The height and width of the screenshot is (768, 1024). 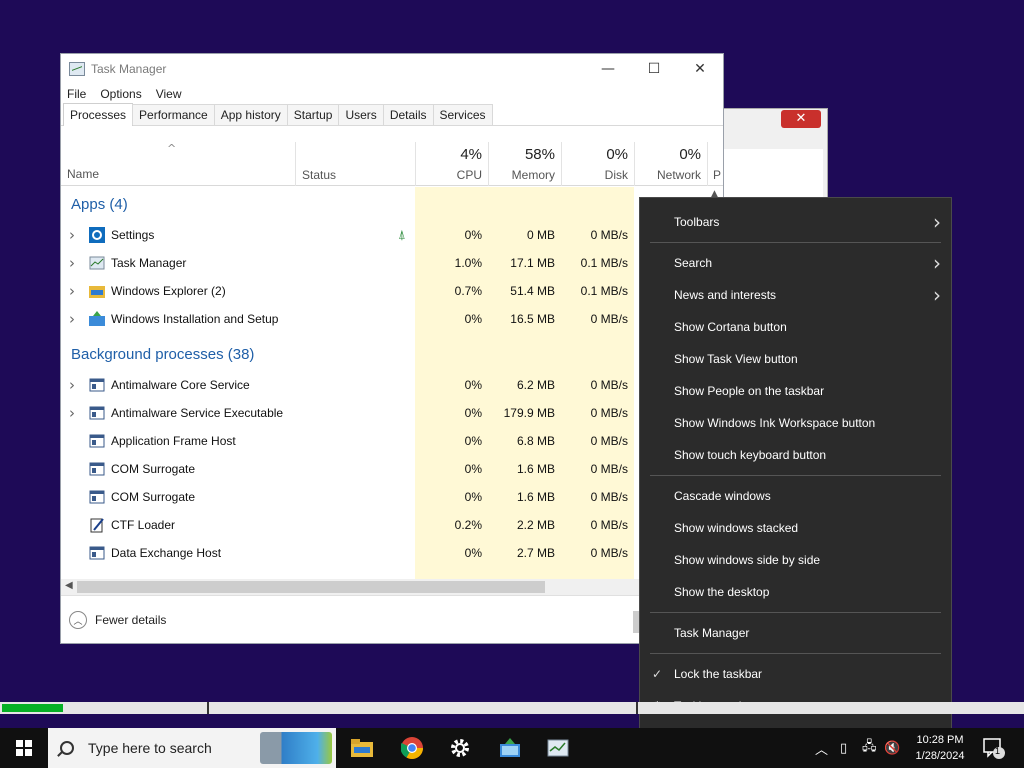 I want to click on fewer-details-button: ︿ Fewer details, so click(x=117, y=620).